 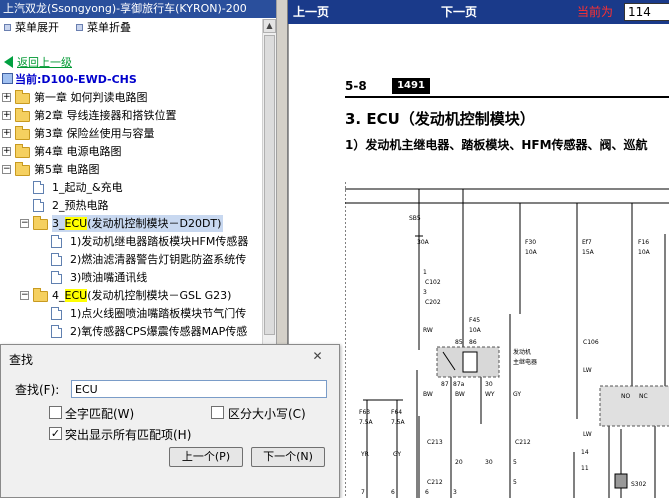 What do you see at coordinates (138, 223) in the screenshot?
I see `tree-item-label: 3_ECU(发动机控制模块－D20DT)` at bounding box center [138, 223].